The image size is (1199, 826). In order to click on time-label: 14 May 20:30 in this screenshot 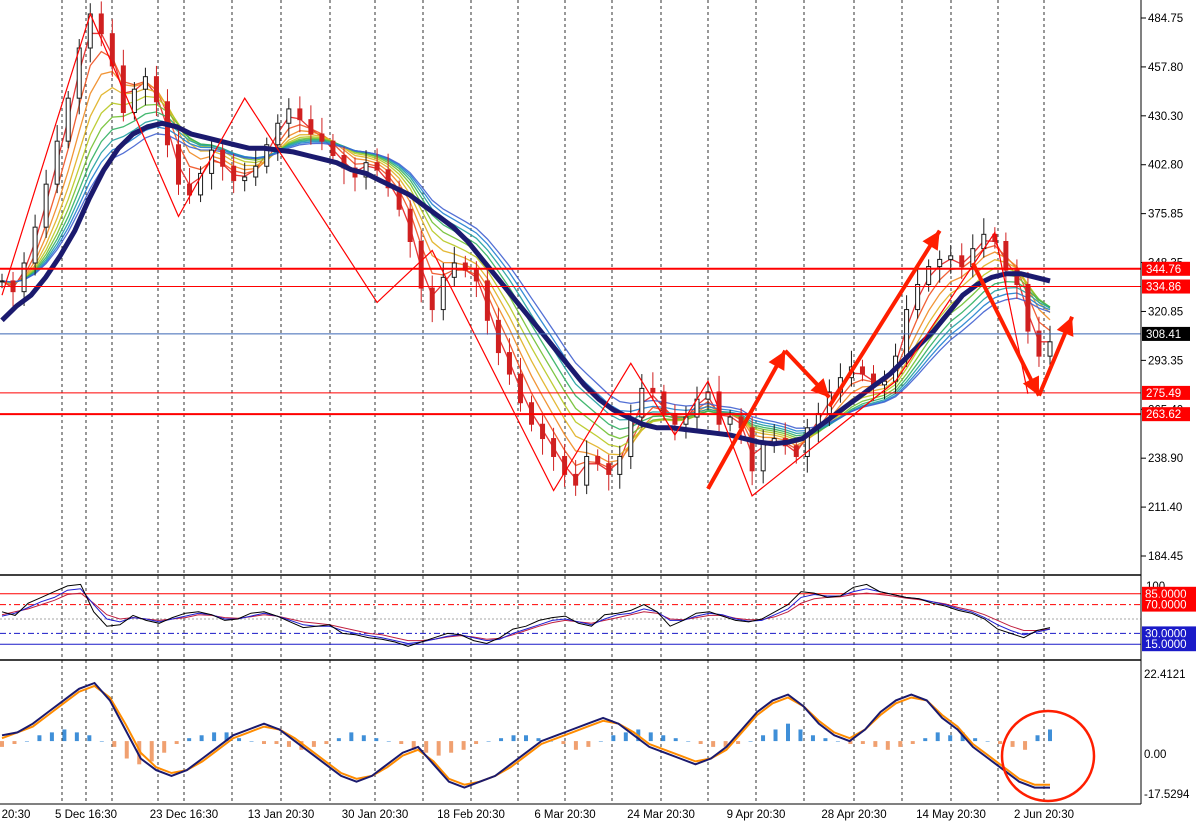, I will do `click(951, 815)`.